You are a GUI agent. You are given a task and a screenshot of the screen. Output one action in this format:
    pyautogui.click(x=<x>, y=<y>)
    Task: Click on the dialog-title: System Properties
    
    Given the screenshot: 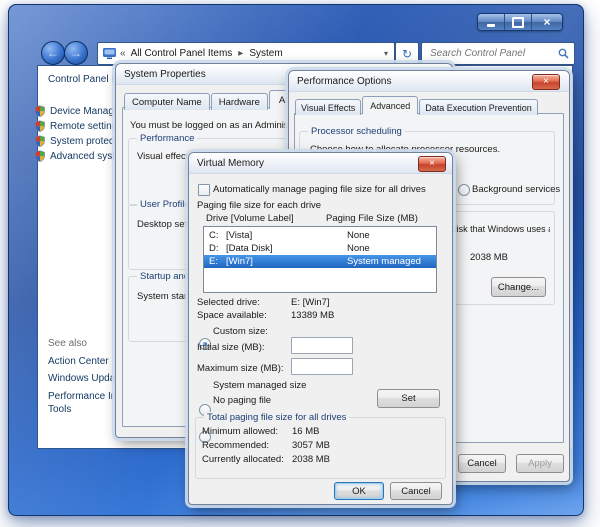 What is the action you would take?
    pyautogui.click(x=165, y=74)
    